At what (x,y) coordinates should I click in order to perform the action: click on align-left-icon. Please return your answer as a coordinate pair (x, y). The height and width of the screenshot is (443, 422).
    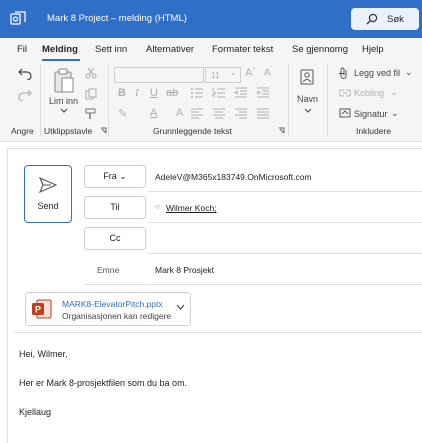
    Looking at the image, I should click on (197, 114).